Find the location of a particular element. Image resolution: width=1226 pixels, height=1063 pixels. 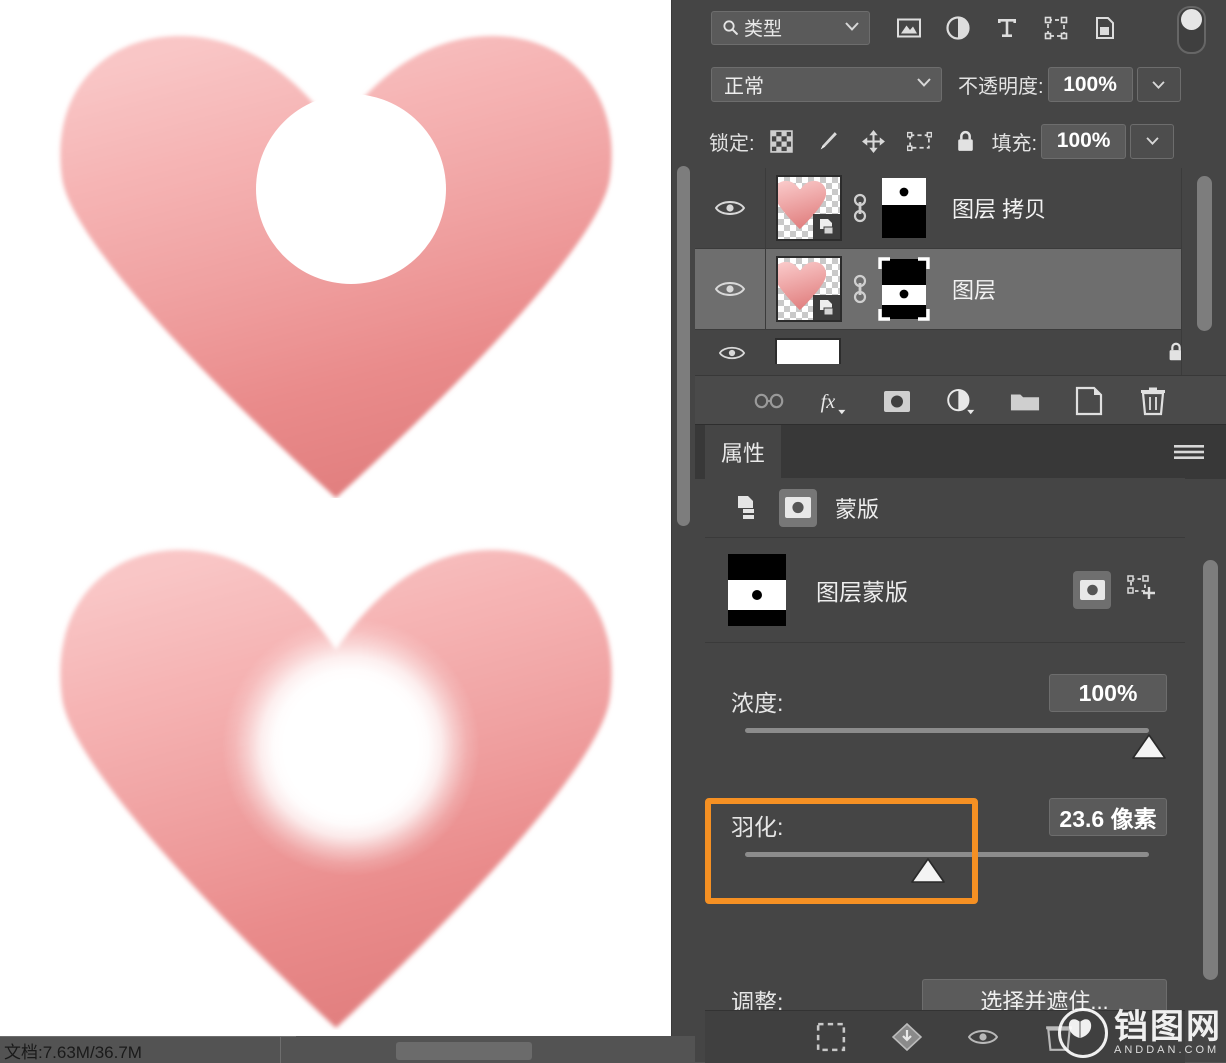

opacity-input: 100% is located at coordinates (1090, 84).